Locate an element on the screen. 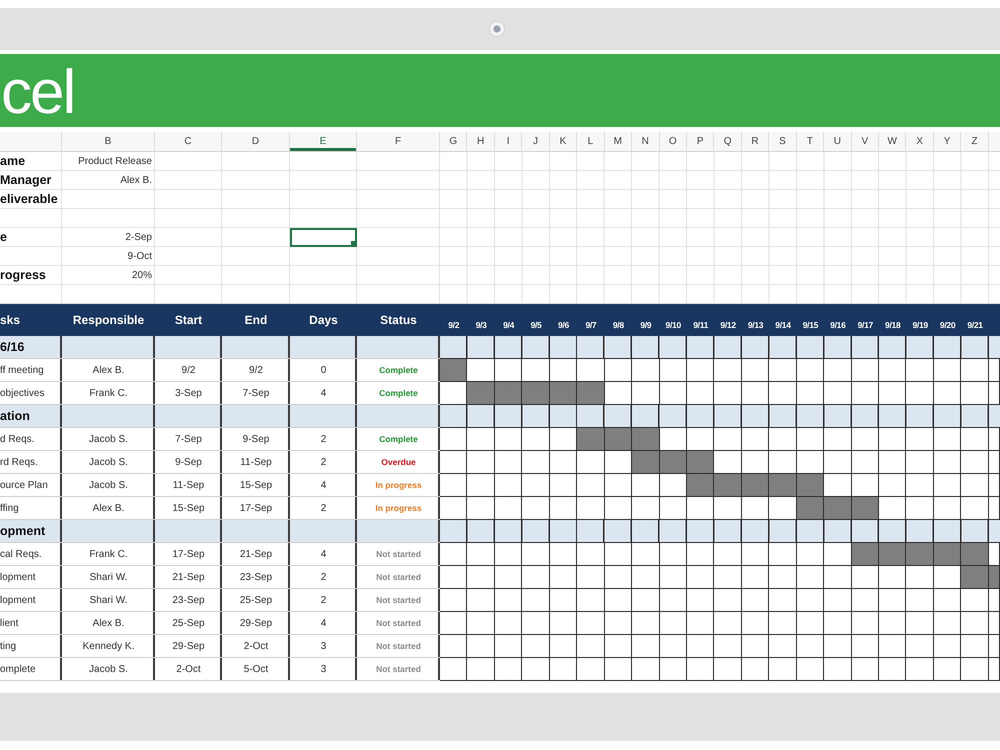  selected-cell is located at coordinates (323, 237).